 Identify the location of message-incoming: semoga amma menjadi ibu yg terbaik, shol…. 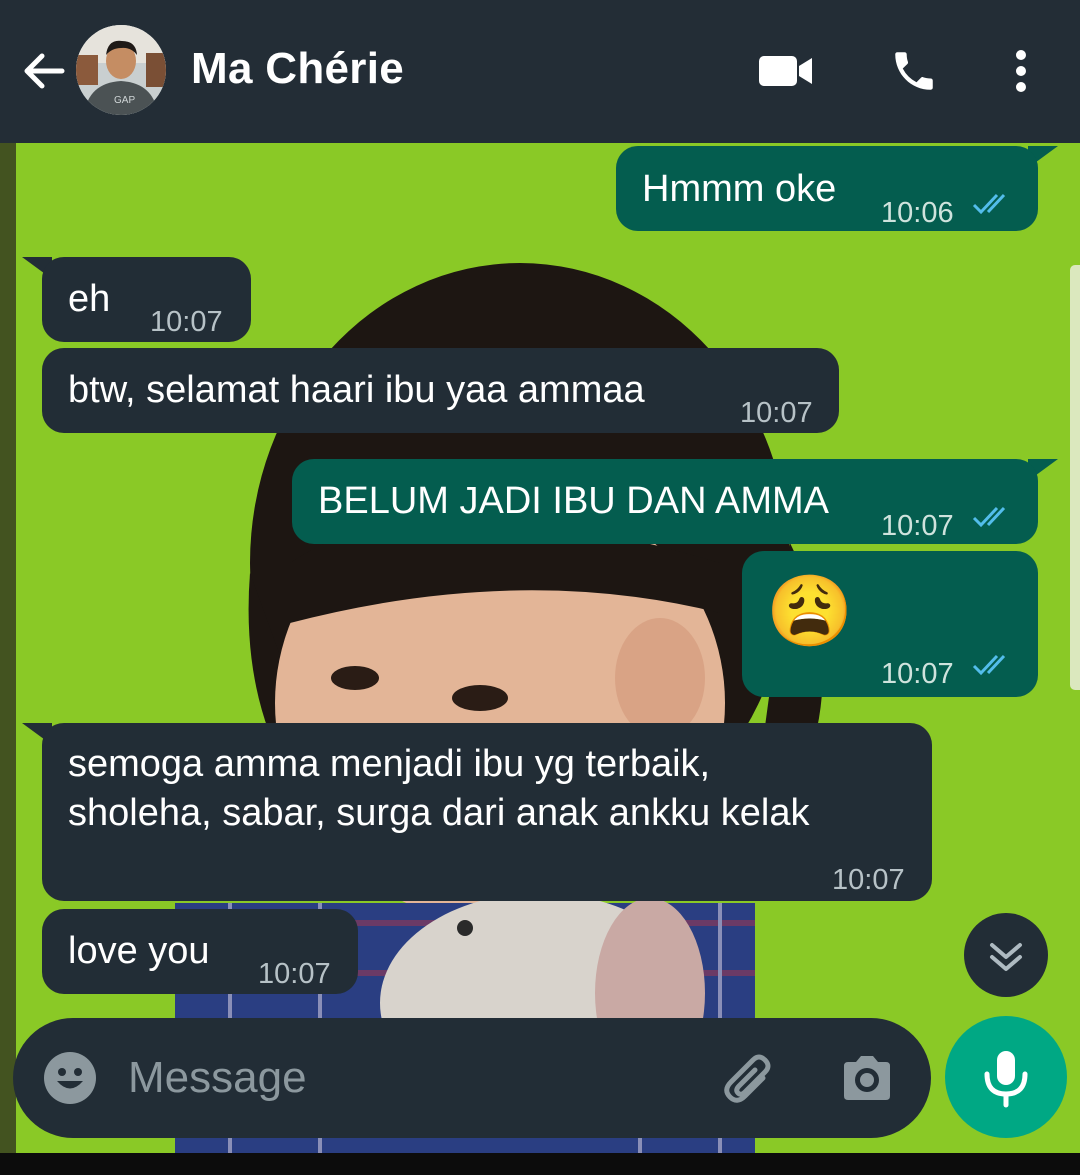
(487, 812).